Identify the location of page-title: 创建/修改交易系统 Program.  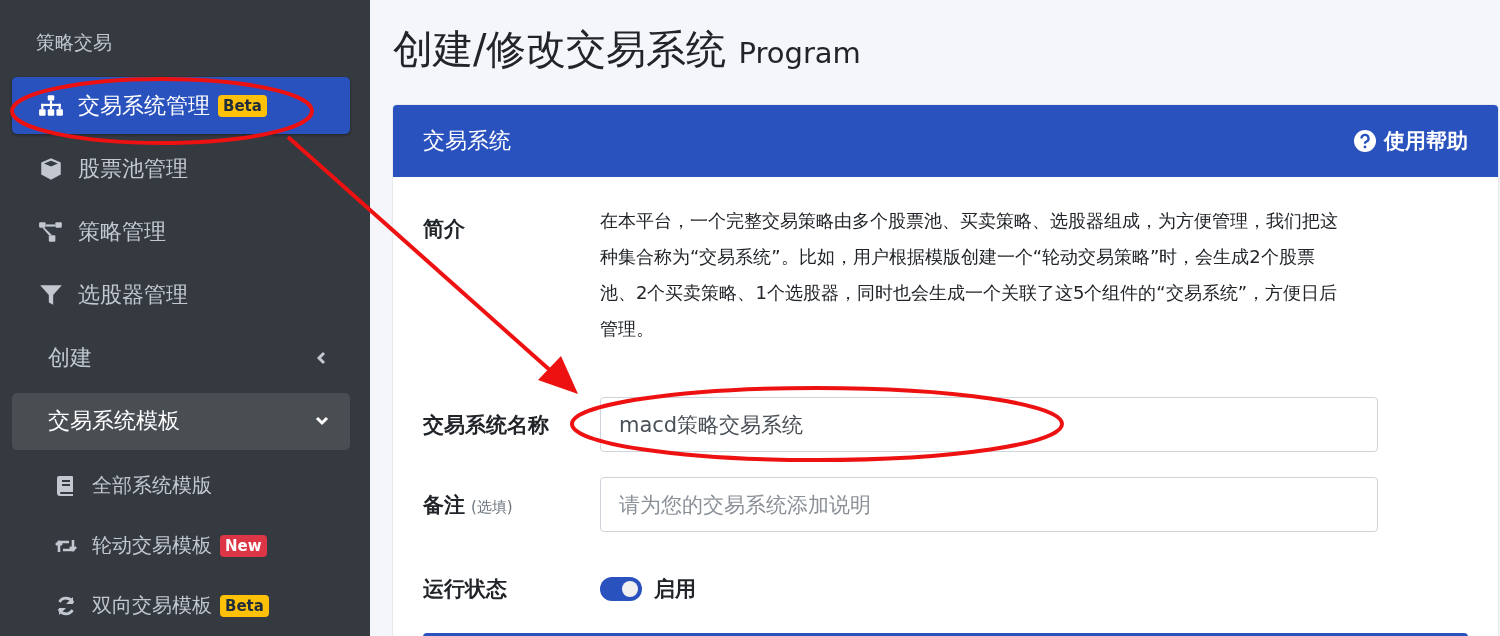
(627, 49).